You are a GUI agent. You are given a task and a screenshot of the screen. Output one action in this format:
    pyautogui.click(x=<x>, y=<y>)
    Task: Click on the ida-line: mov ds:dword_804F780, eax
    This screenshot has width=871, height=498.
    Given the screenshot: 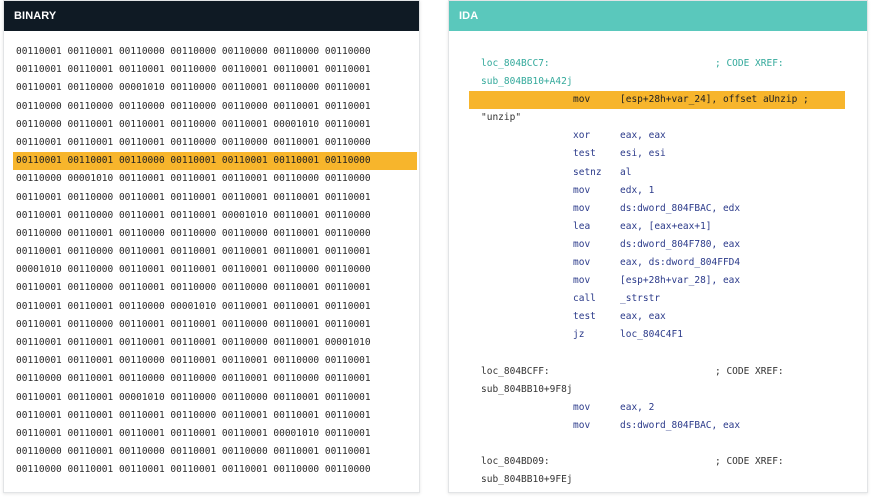 What is the action you would take?
    pyautogui.click(x=658, y=245)
    